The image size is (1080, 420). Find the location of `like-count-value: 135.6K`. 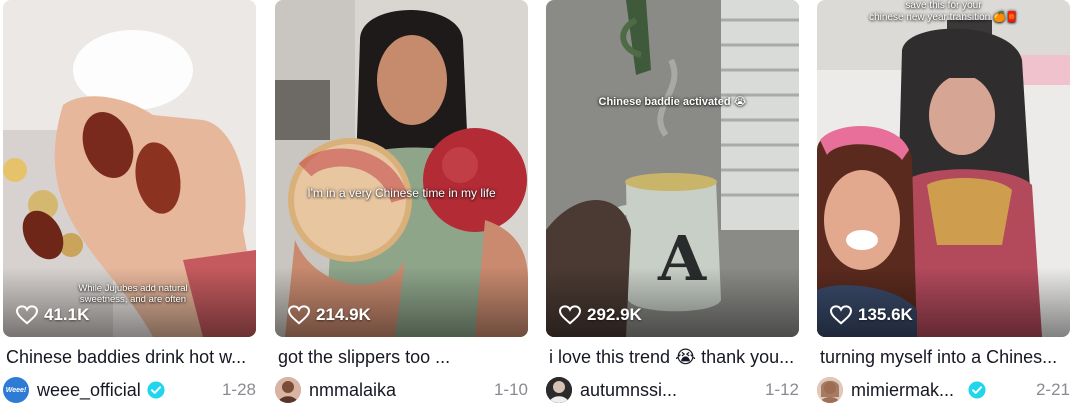

like-count-value: 135.6K is located at coordinates (885, 314).